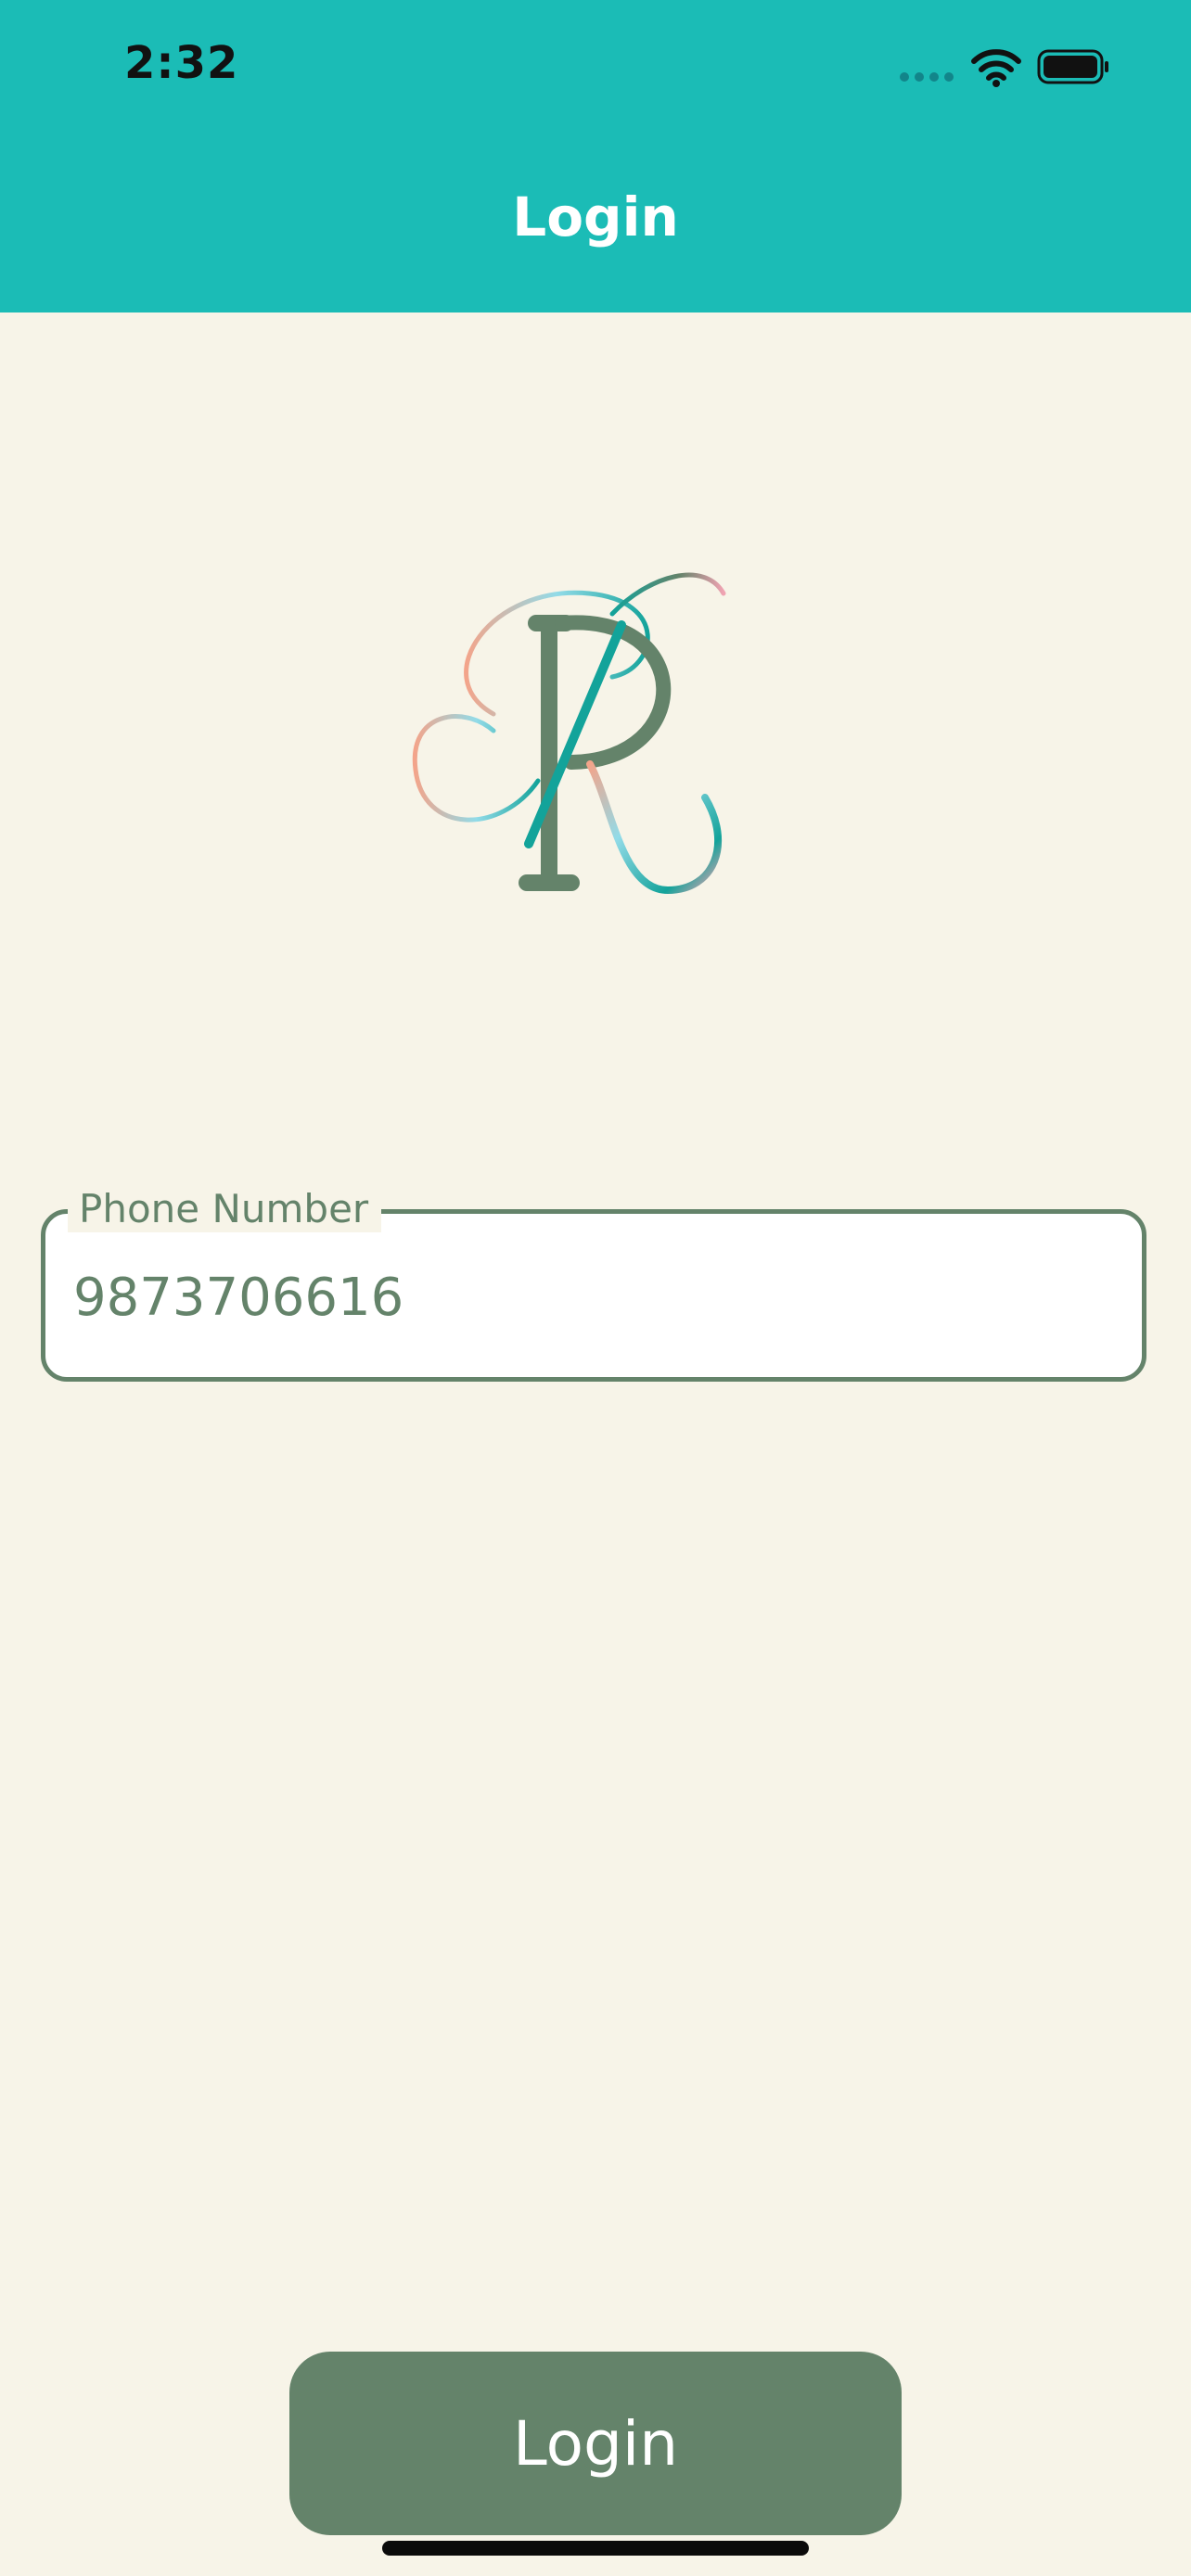  What do you see at coordinates (595, 2548) in the screenshot?
I see `home-indicator` at bounding box center [595, 2548].